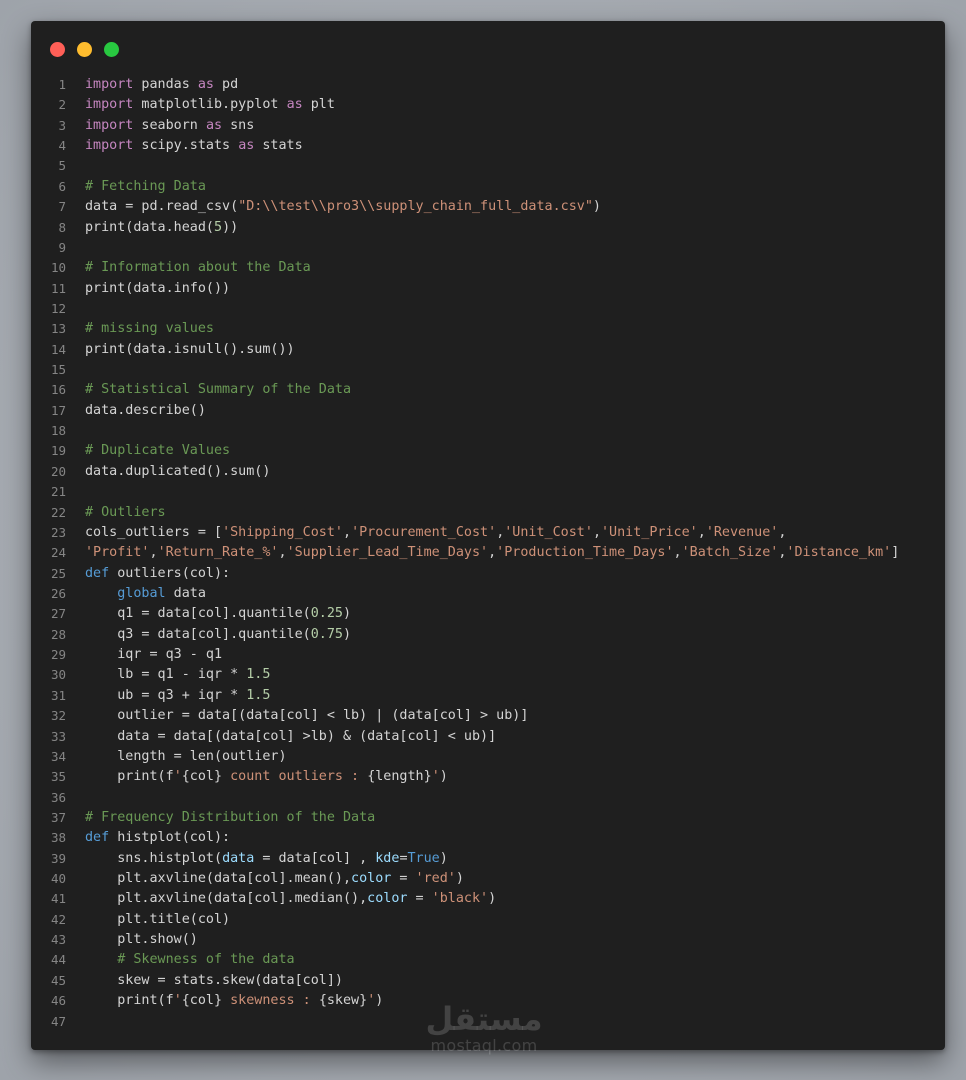  I want to click on line-number: 17, so click(58, 410).